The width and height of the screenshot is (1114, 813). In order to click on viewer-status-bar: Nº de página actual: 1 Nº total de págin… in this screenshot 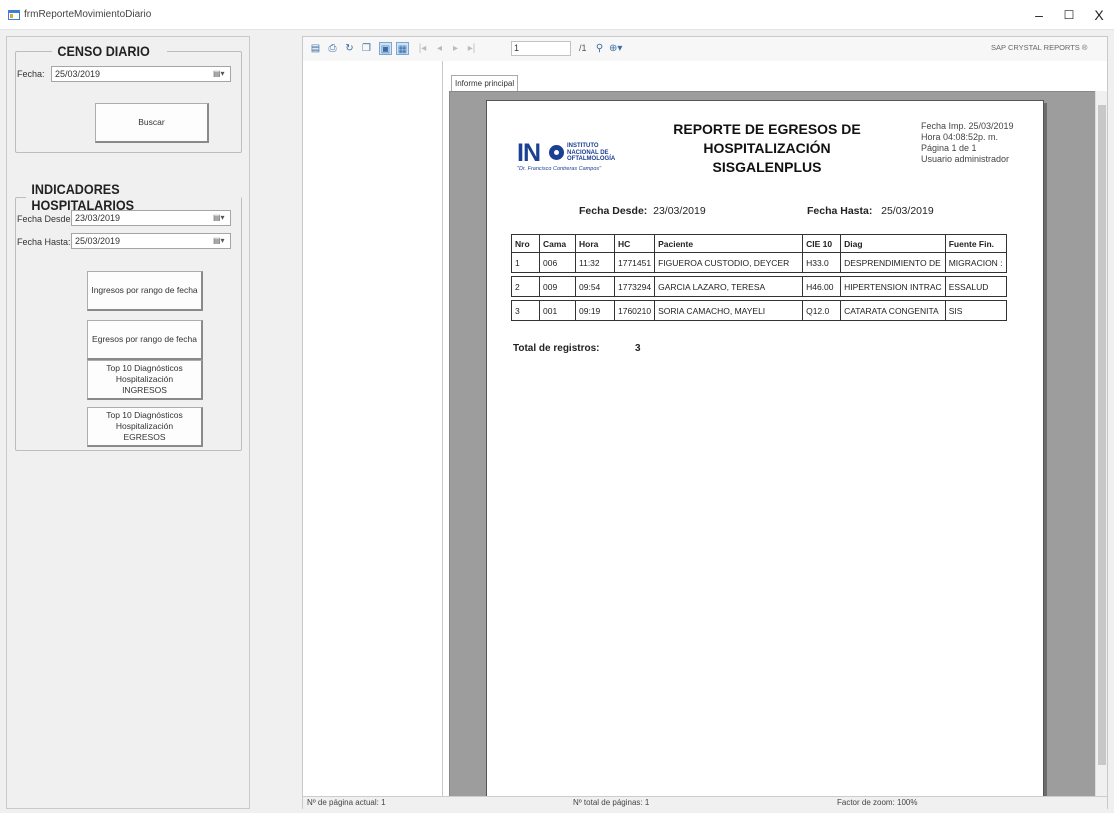, I will do `click(705, 802)`.